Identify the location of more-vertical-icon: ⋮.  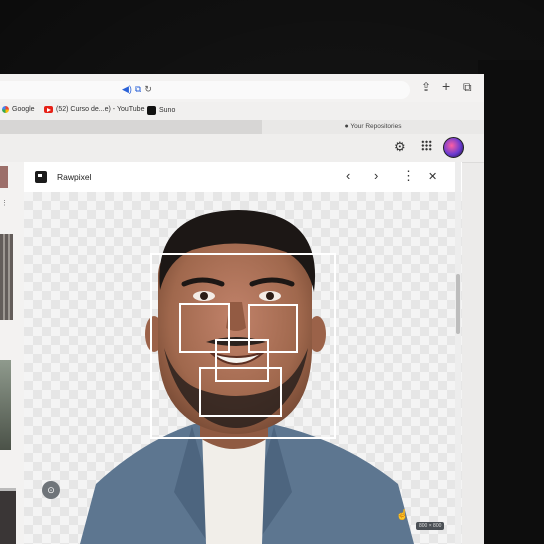
(408, 176).